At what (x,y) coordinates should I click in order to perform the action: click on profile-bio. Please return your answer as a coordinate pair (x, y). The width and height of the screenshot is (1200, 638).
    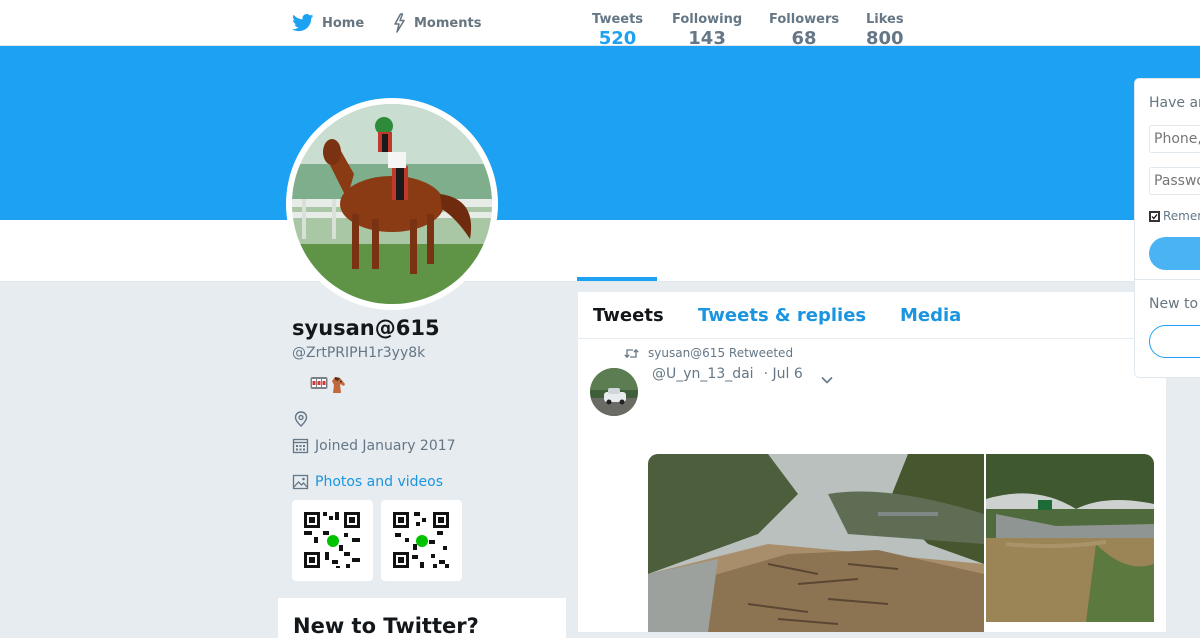
    Looking at the image, I should click on (328, 385).